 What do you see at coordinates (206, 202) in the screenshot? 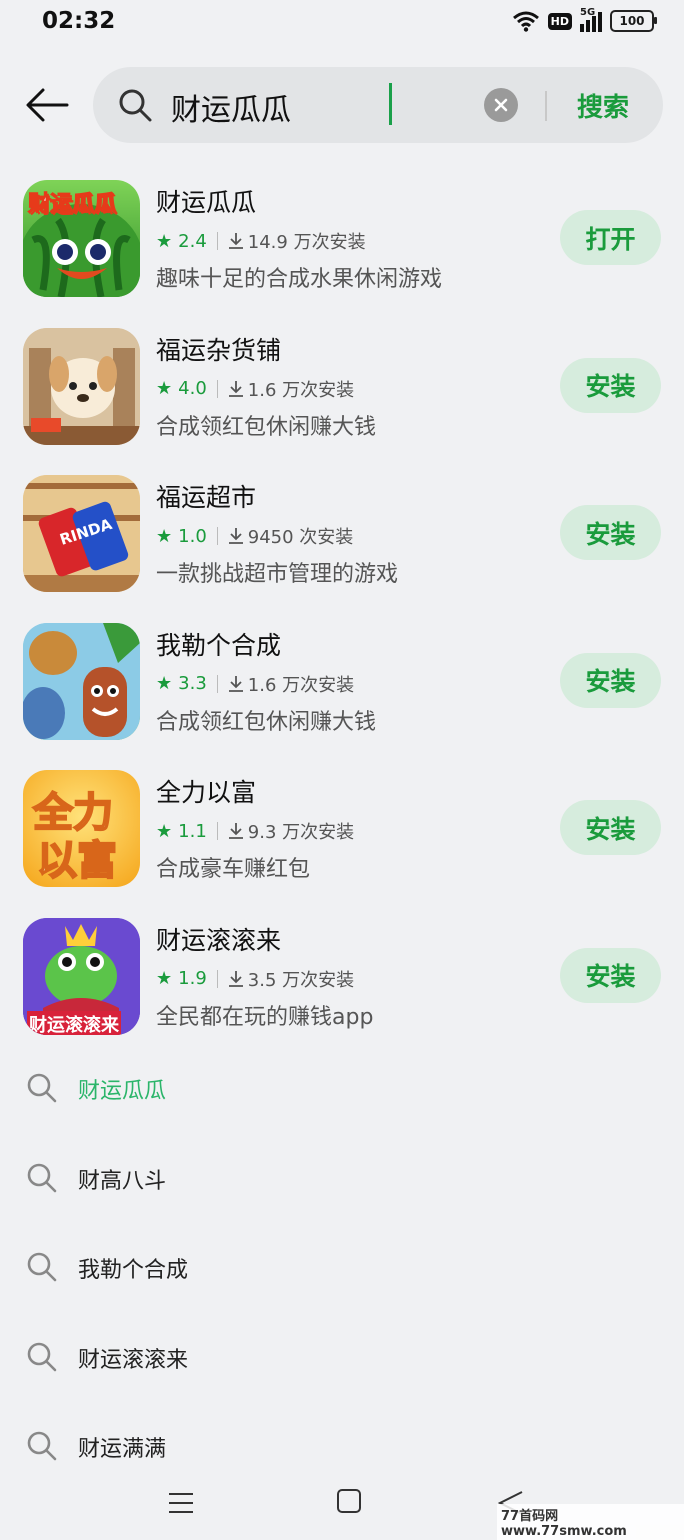
I see `app-name: 财运瓜瓜` at bounding box center [206, 202].